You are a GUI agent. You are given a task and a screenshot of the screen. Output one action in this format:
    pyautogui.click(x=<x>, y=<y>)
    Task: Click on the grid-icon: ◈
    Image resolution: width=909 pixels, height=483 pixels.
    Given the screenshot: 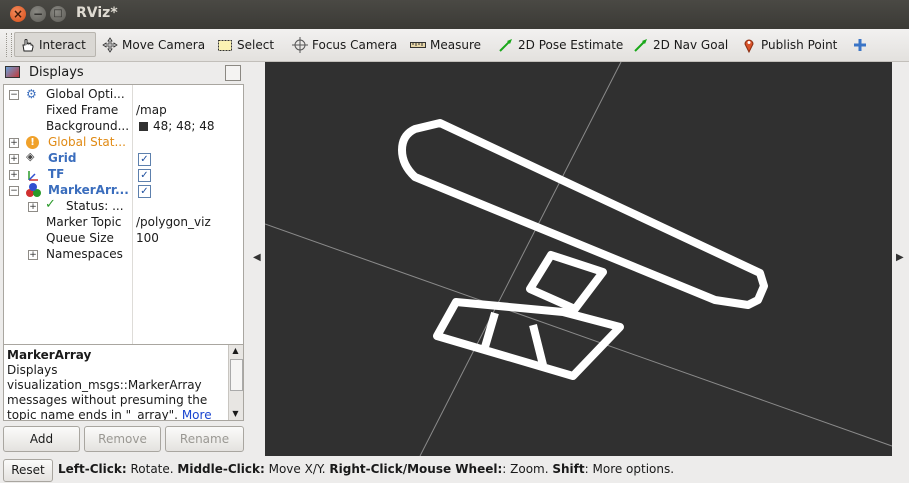 What is the action you would take?
    pyautogui.click(x=30, y=156)
    